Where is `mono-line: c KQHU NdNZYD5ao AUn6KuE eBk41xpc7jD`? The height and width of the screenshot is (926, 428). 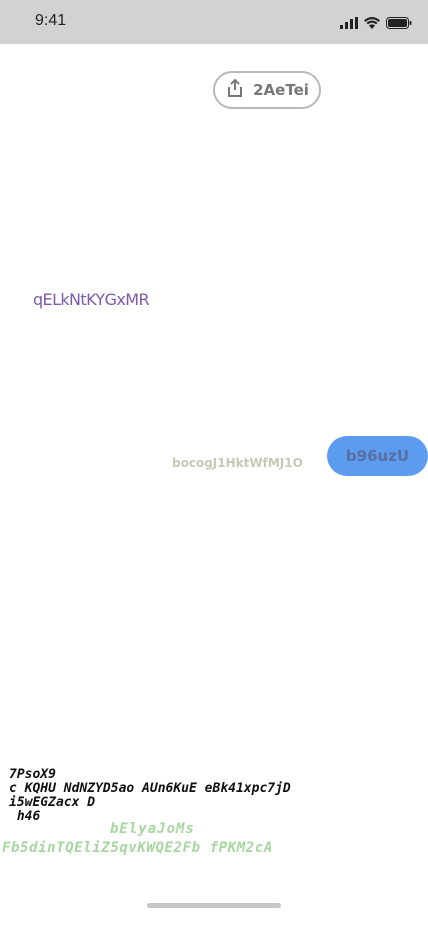 mono-line: c KQHU NdNZYD5ao AUn6KuE eBk41xpc7jD is located at coordinates (150, 788).